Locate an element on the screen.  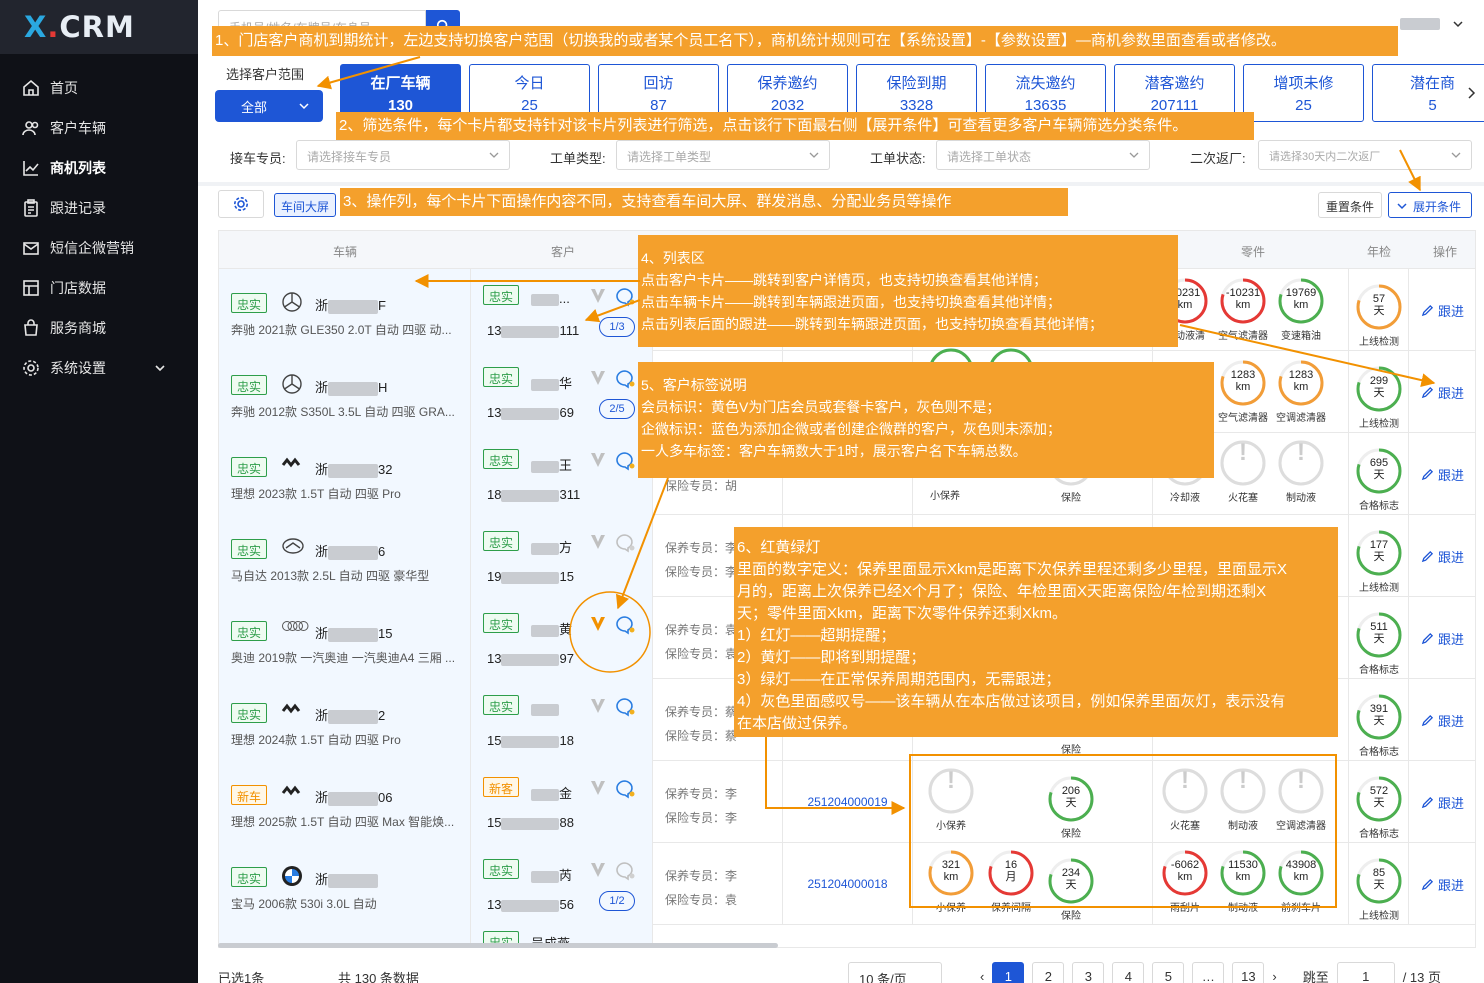
vehicle-card: 忠实 浙宝马 2006款 530i 3.0L 自动 is located at coordinates (345, 884).